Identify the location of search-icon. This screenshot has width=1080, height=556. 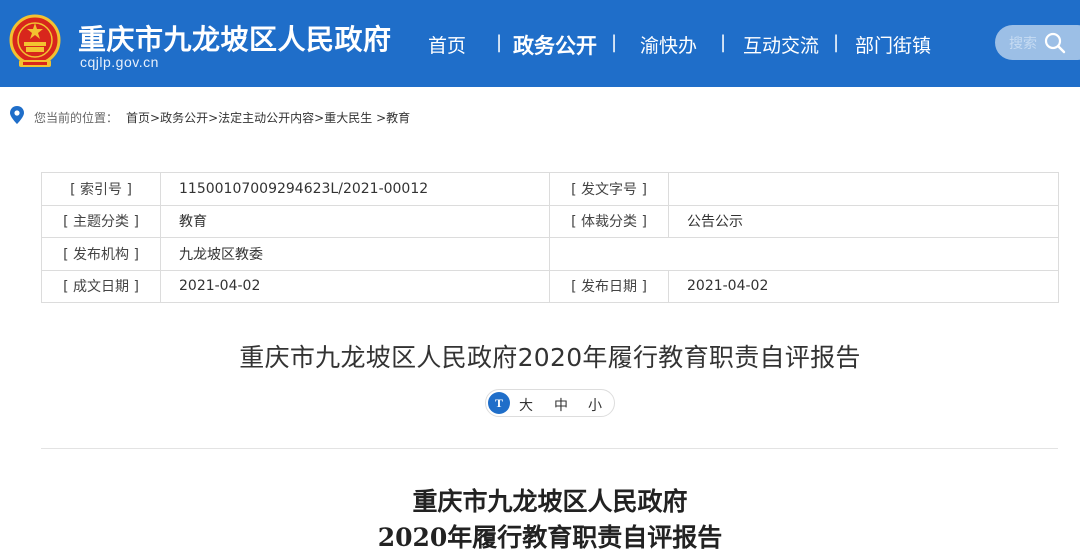
(1055, 43).